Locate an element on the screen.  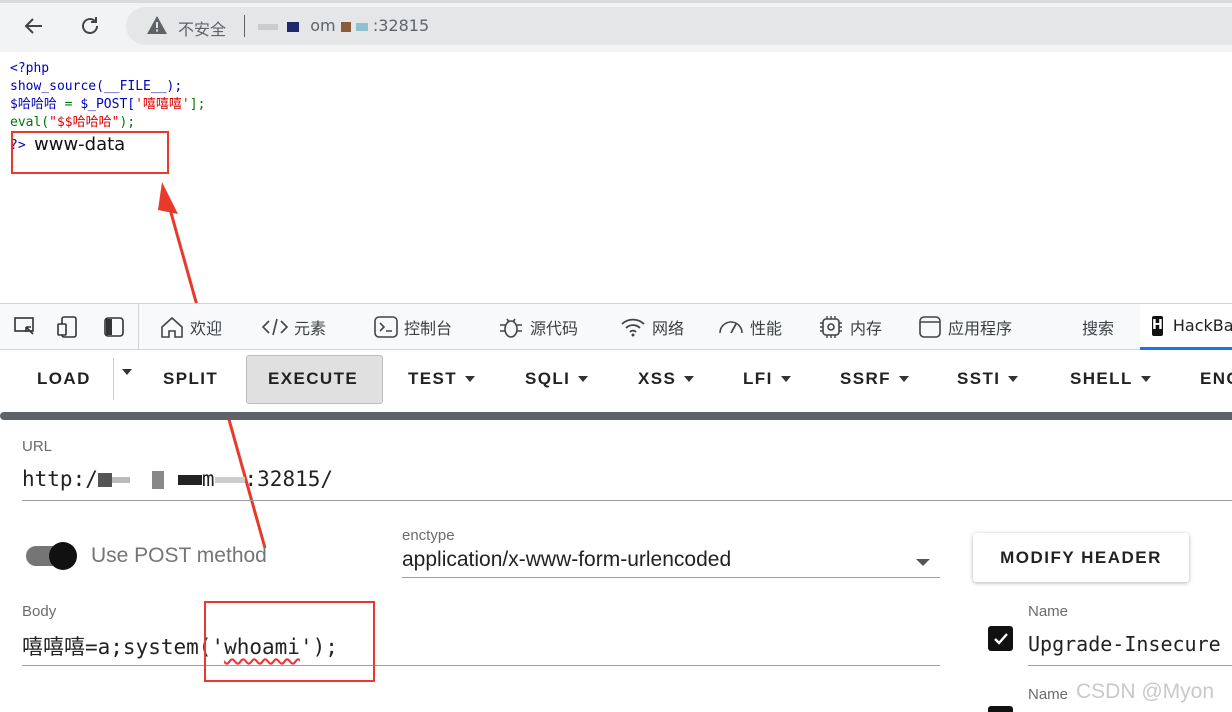
split-label: SPLIT is located at coordinates (191, 378).